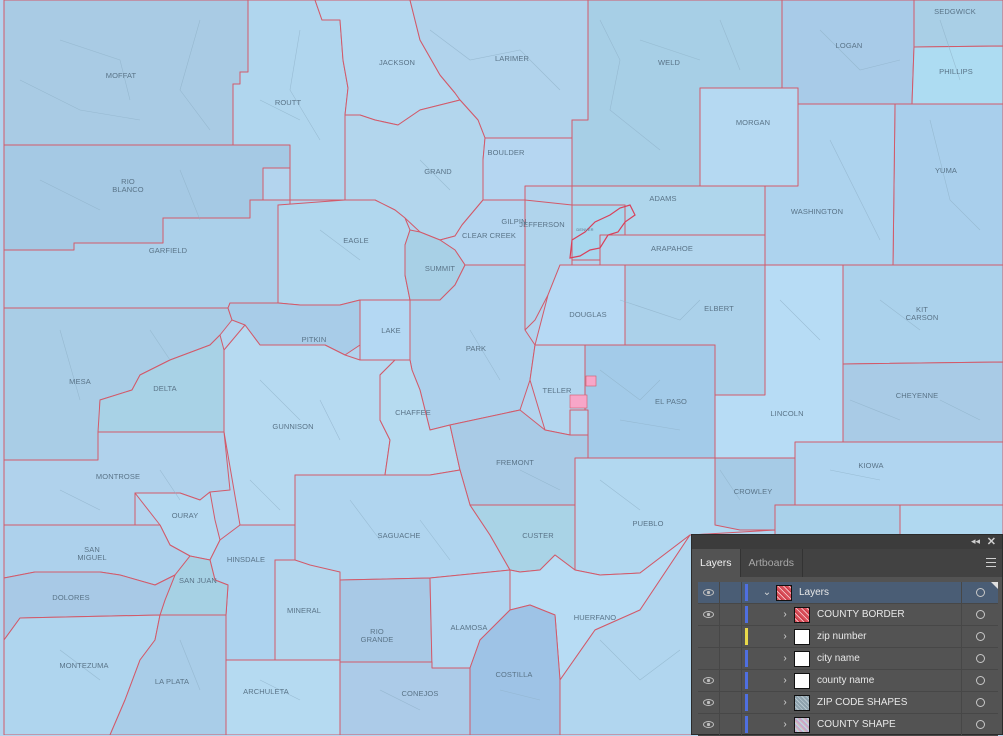  I want to click on county-label-line: OURAY, so click(185, 515).